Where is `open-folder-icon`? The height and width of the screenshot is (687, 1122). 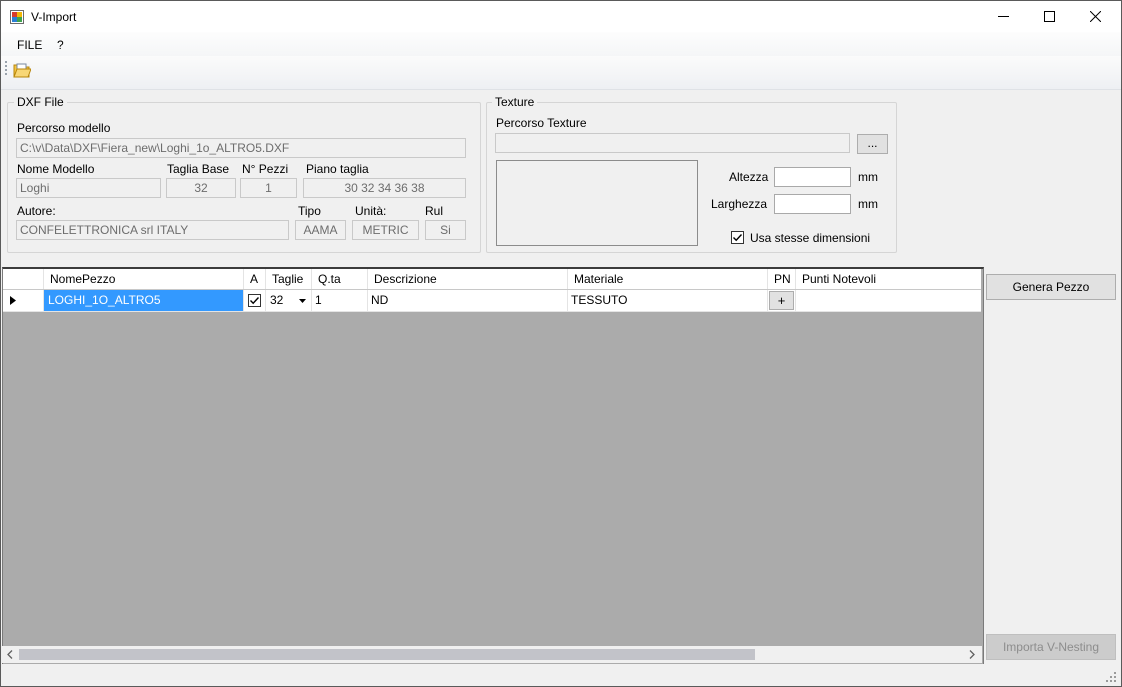
open-folder-icon is located at coordinates (22, 70).